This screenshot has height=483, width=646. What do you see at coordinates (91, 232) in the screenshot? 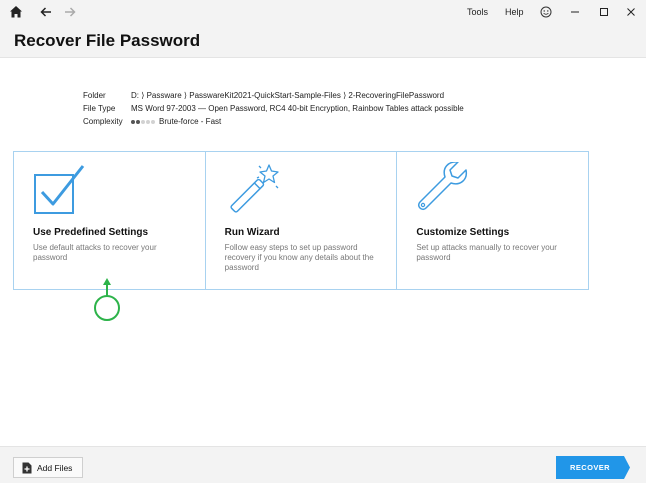
I see `option-title: Use Predefined Settings` at bounding box center [91, 232].